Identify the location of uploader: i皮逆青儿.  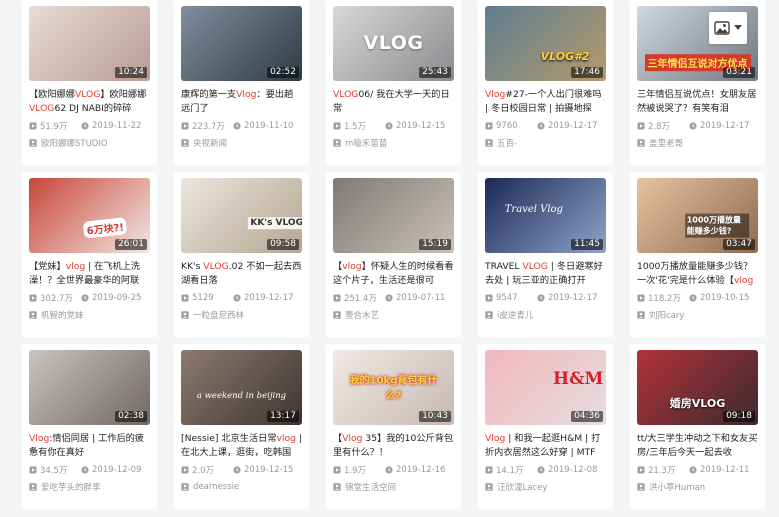
(545, 315).